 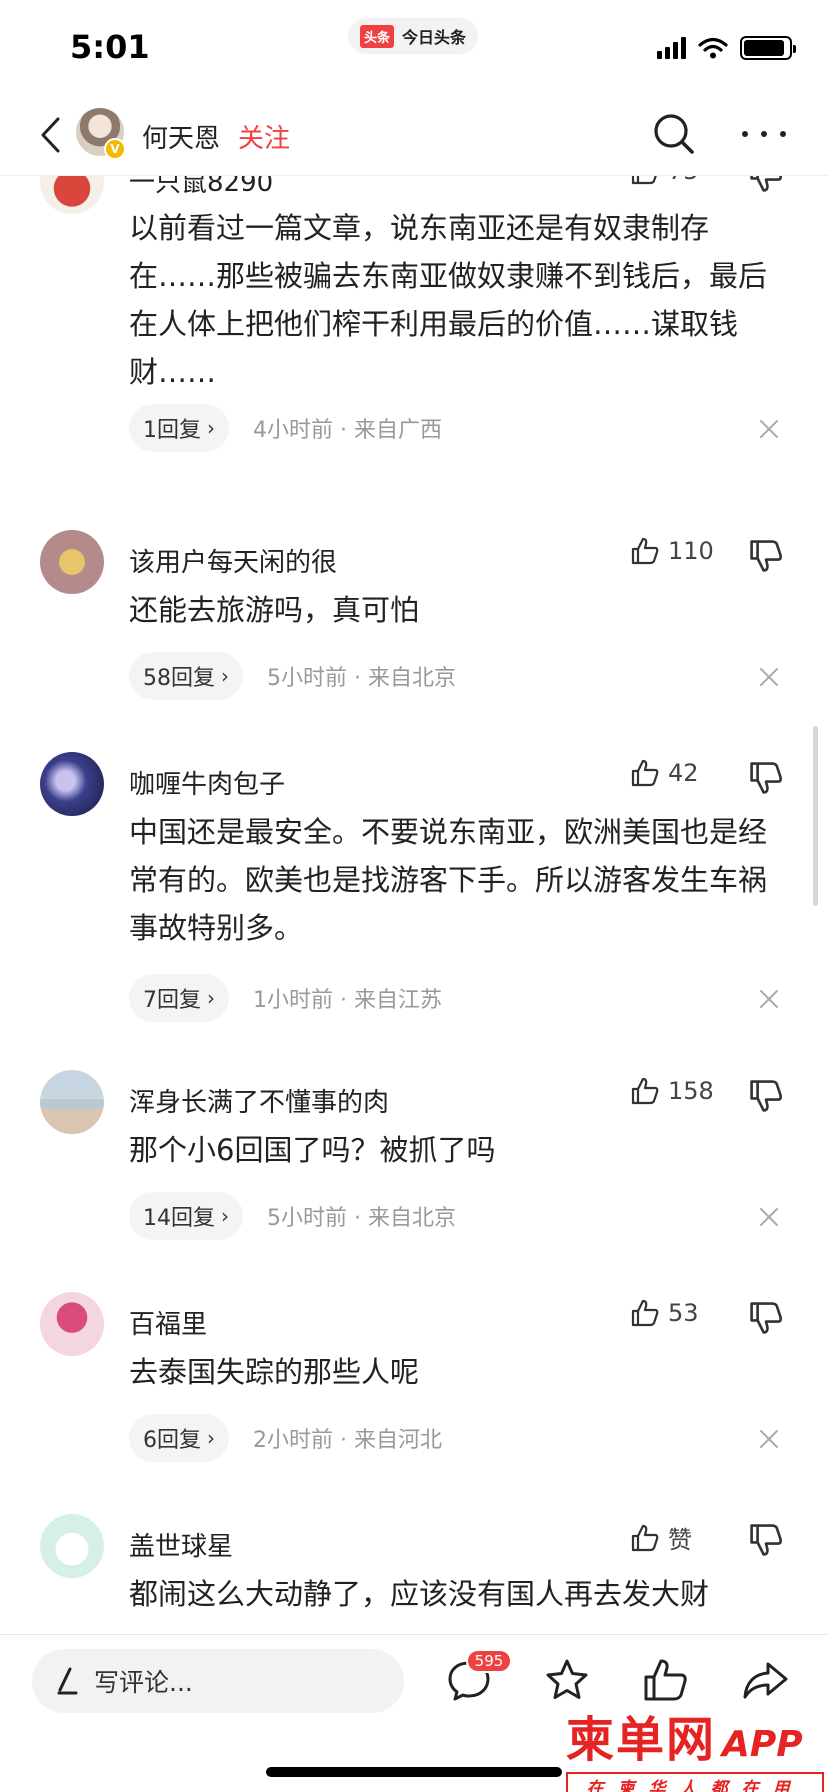 I want to click on reply-button: 6回复 ›, so click(x=179, y=1438).